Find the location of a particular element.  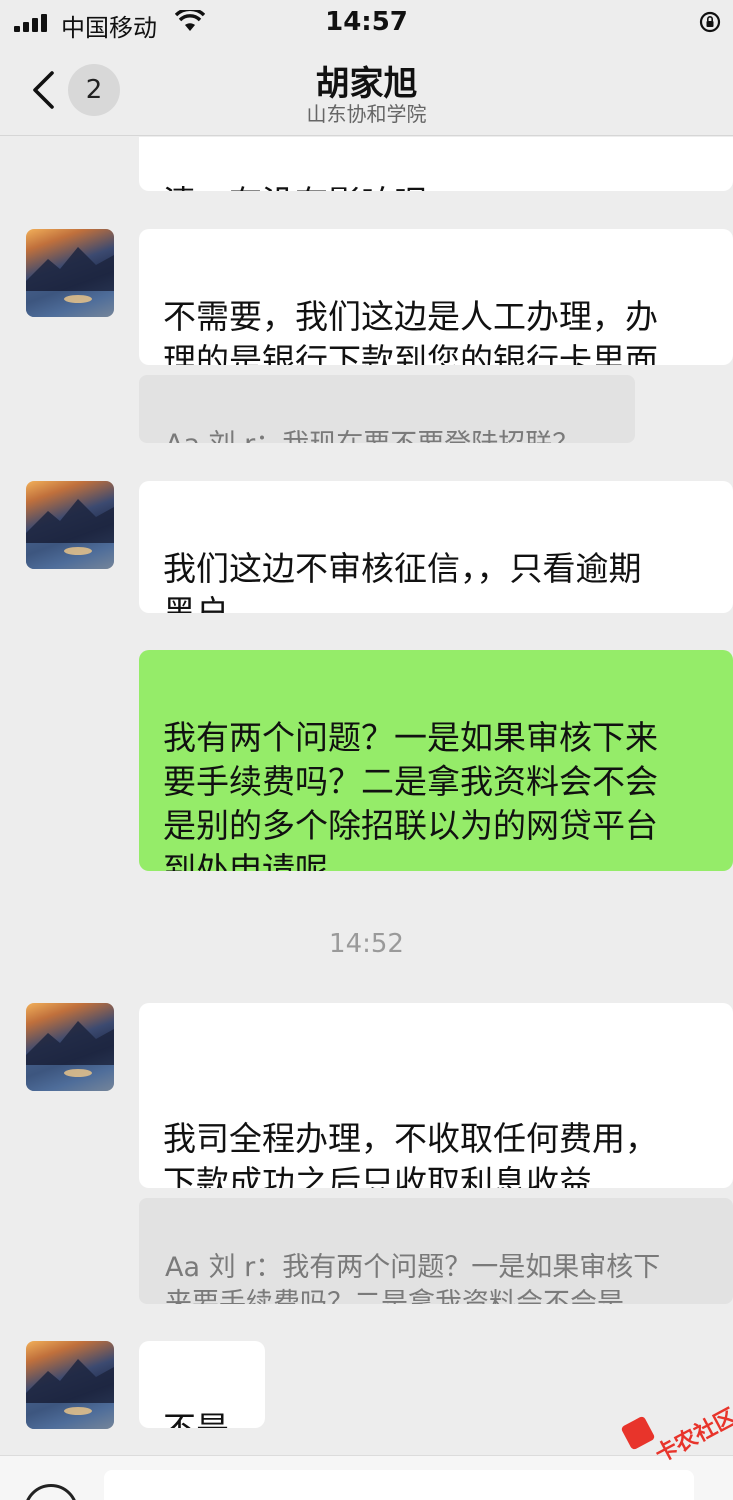

message-text: 我司全程办理，不收取任何费用， 下款成功之后只收取利息收益 is located at coordinates (410, 1153).